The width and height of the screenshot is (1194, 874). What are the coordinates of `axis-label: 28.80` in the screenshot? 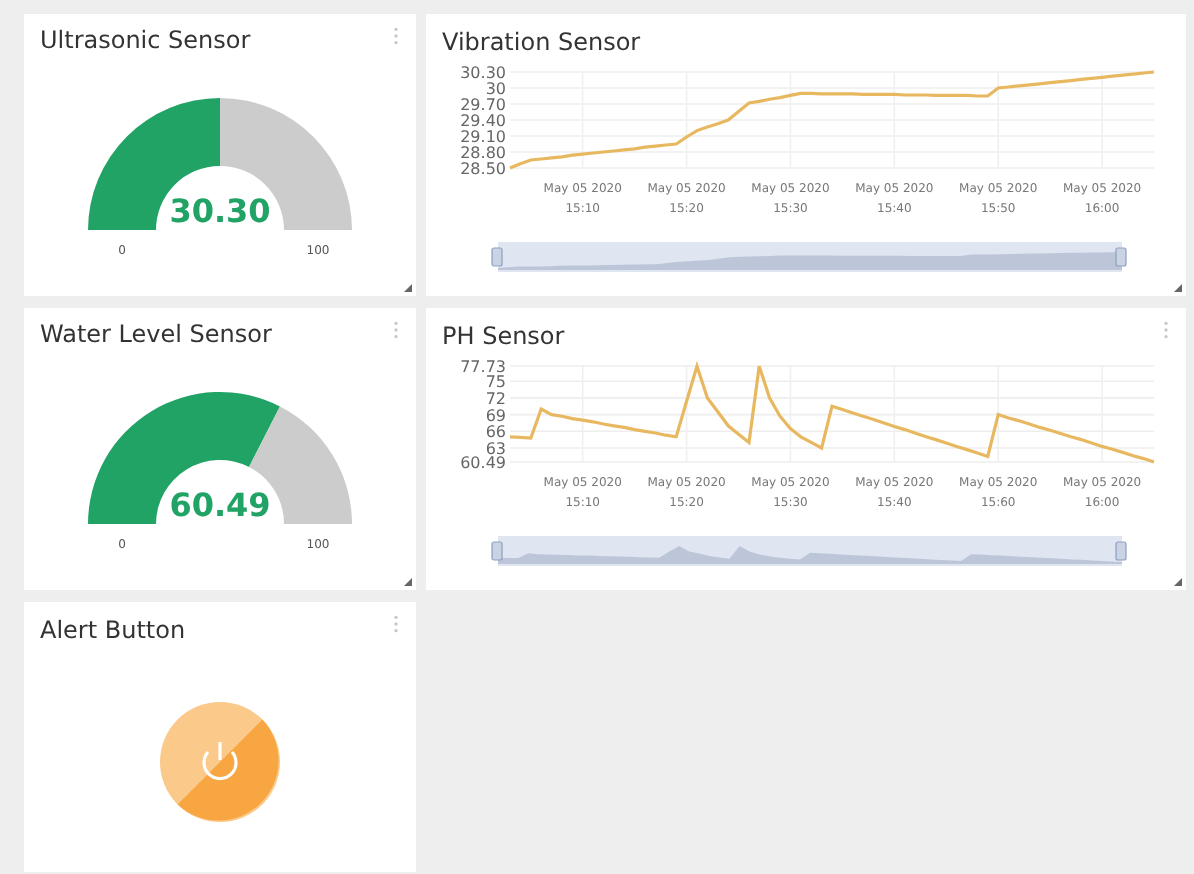 It's located at (483, 153).